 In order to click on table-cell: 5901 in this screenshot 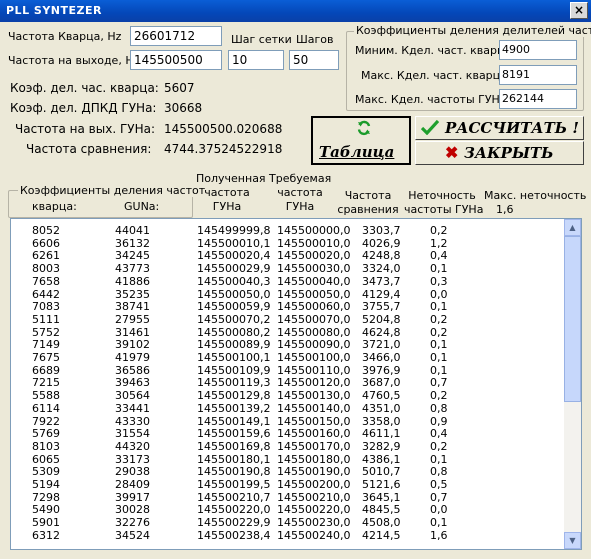, I will do `click(46, 523)`.